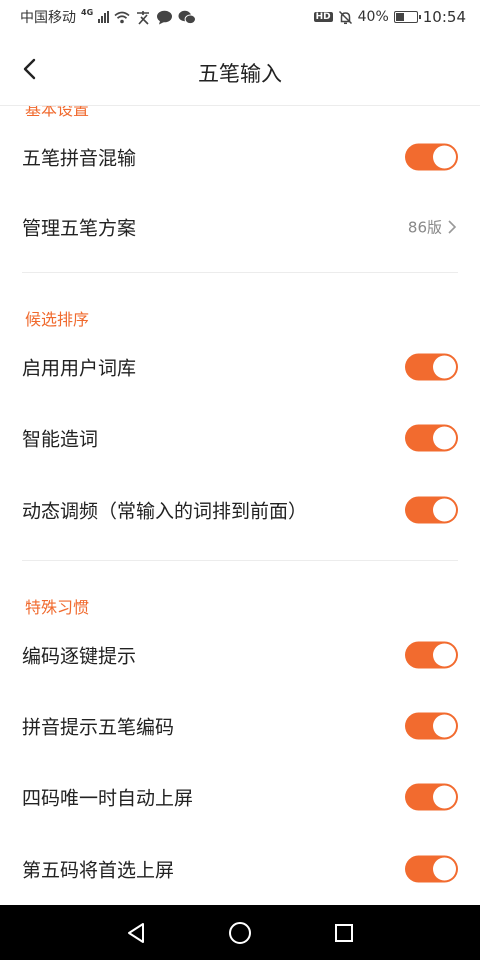 This screenshot has height=960, width=480. I want to click on network-type-badge: 4G, so click(87, 12).